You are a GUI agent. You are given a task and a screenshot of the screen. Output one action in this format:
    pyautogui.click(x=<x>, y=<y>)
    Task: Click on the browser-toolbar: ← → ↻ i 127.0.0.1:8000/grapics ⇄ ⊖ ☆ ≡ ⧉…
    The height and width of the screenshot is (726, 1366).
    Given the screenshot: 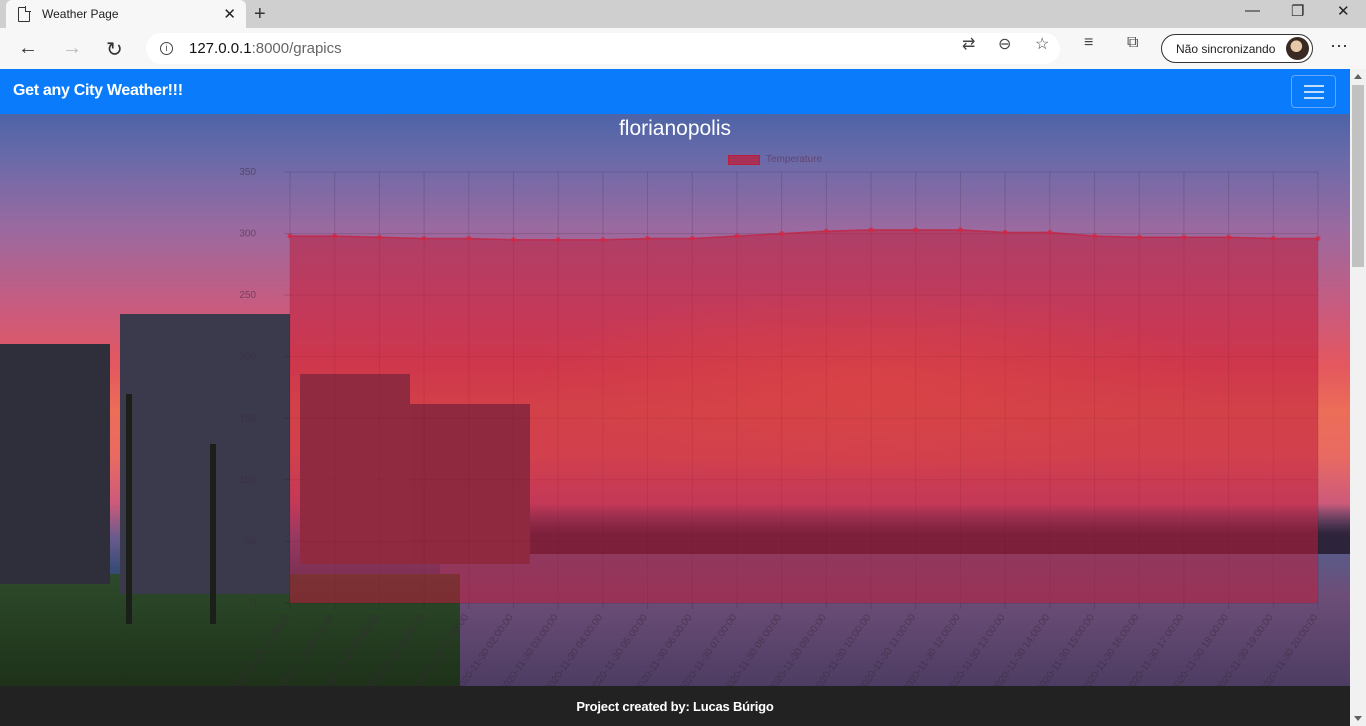 What is the action you would take?
    pyautogui.click(x=683, y=48)
    